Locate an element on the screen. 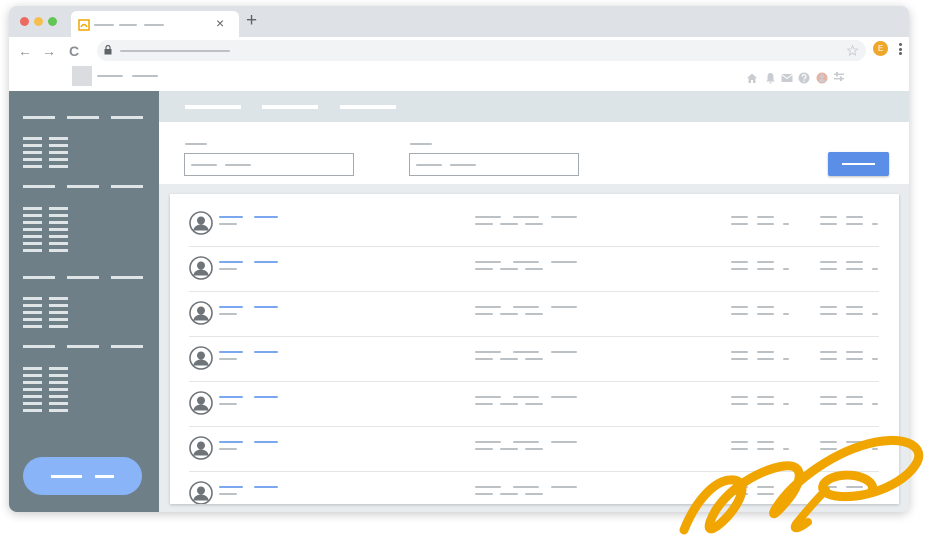 This screenshot has height=540, width=929. profile-avatar: E is located at coordinates (880, 48).